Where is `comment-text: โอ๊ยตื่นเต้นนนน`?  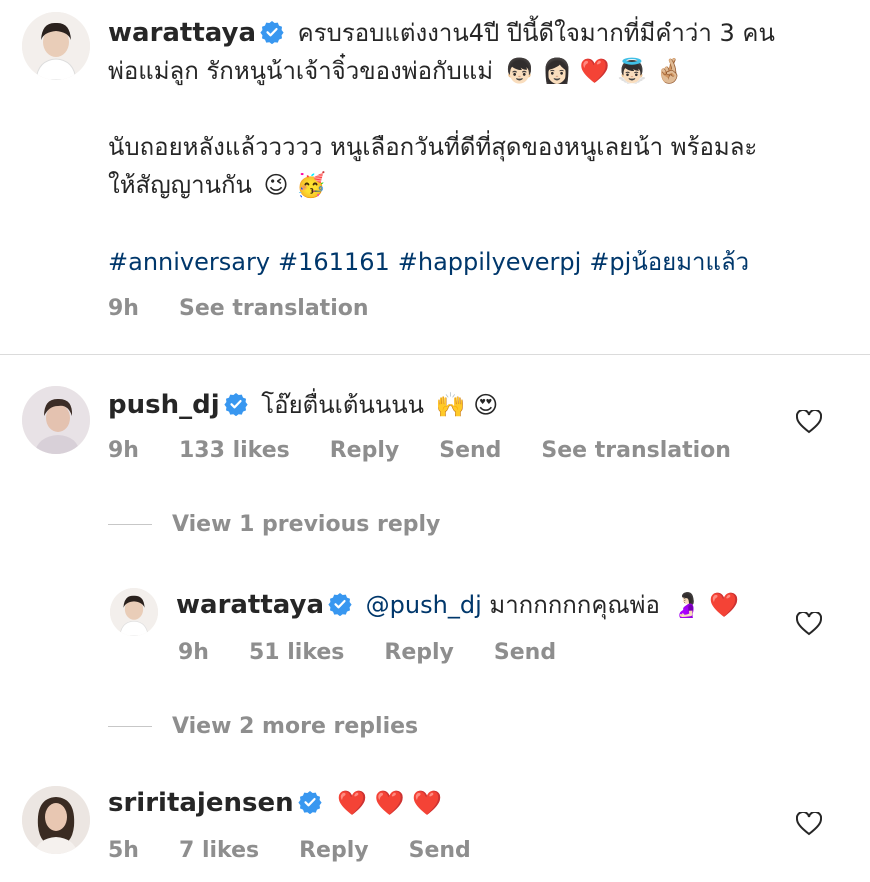
comment-text: โอ๊ยตื่นเต้นนนน is located at coordinates (343, 405).